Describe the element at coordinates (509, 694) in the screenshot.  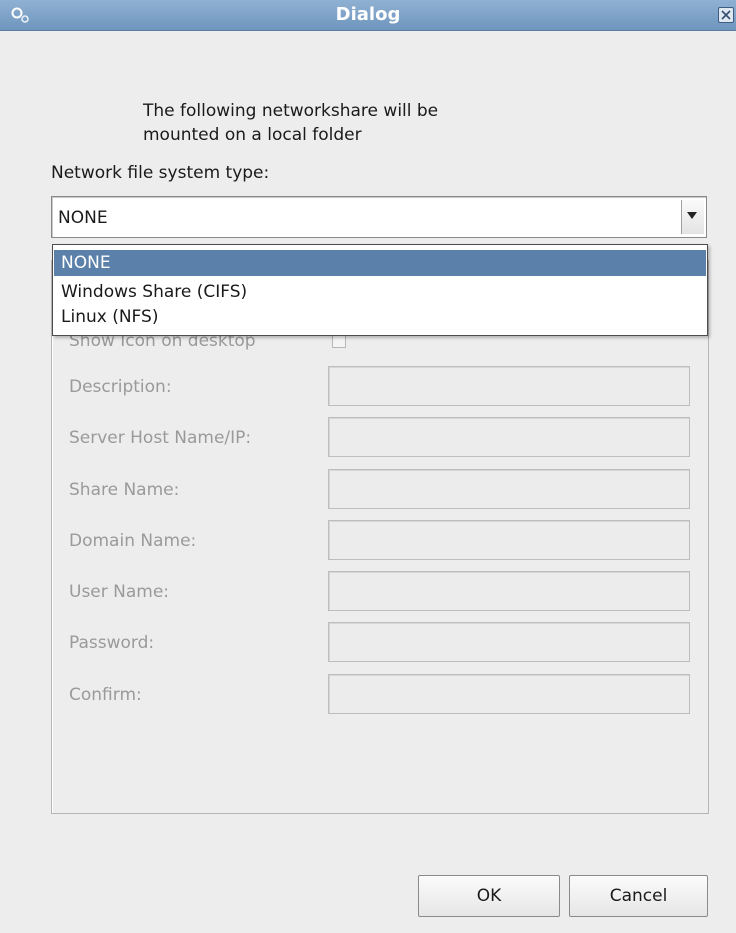
I see `confirm-field` at that location.